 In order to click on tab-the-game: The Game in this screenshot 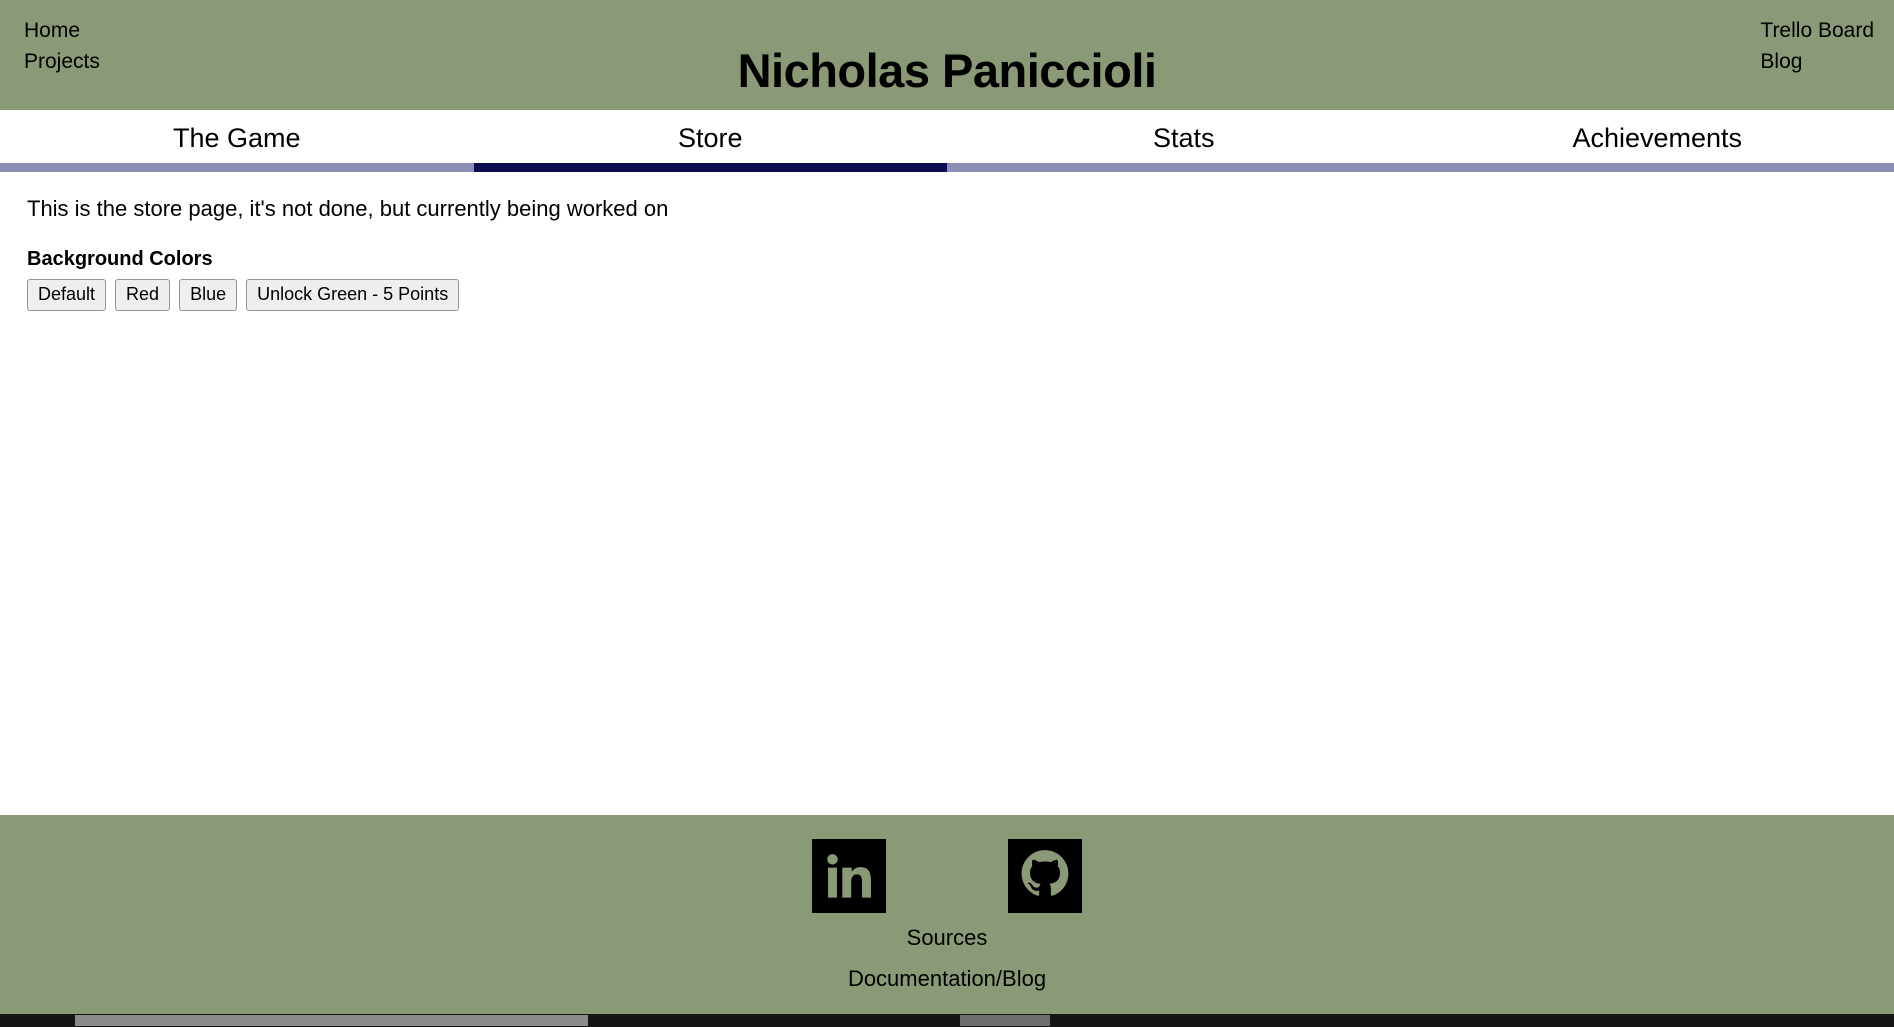, I will do `click(237, 141)`.